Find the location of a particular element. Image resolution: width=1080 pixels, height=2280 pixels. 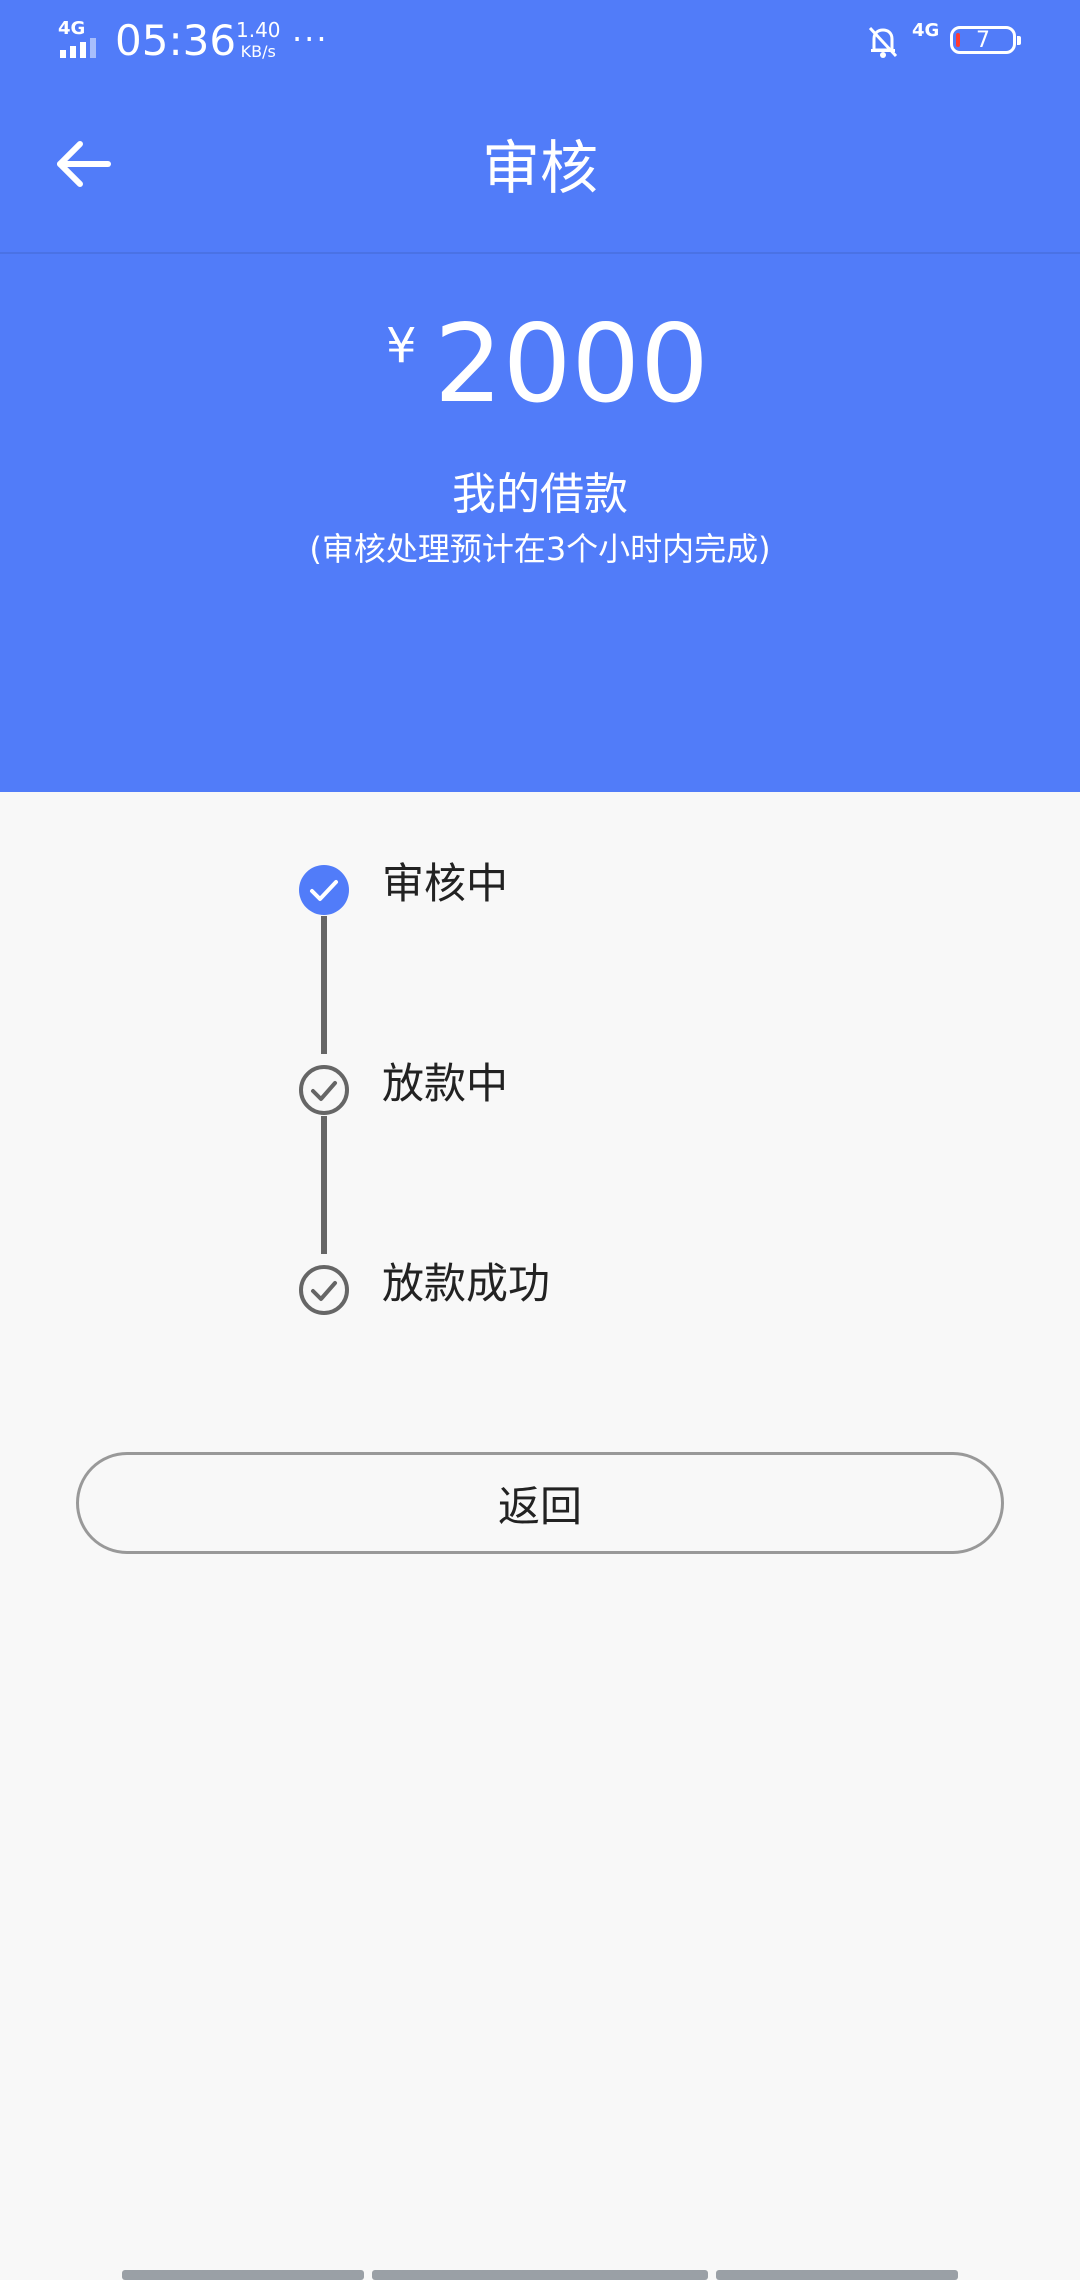

status-time: 05:36 is located at coordinates (176, 40).